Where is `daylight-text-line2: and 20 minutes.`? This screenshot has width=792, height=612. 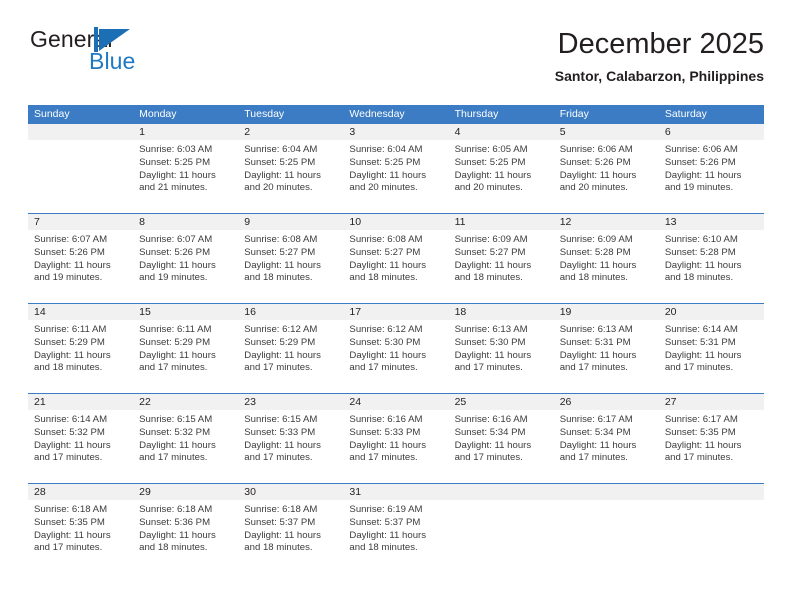 daylight-text-line2: and 20 minutes. is located at coordinates (383, 188).